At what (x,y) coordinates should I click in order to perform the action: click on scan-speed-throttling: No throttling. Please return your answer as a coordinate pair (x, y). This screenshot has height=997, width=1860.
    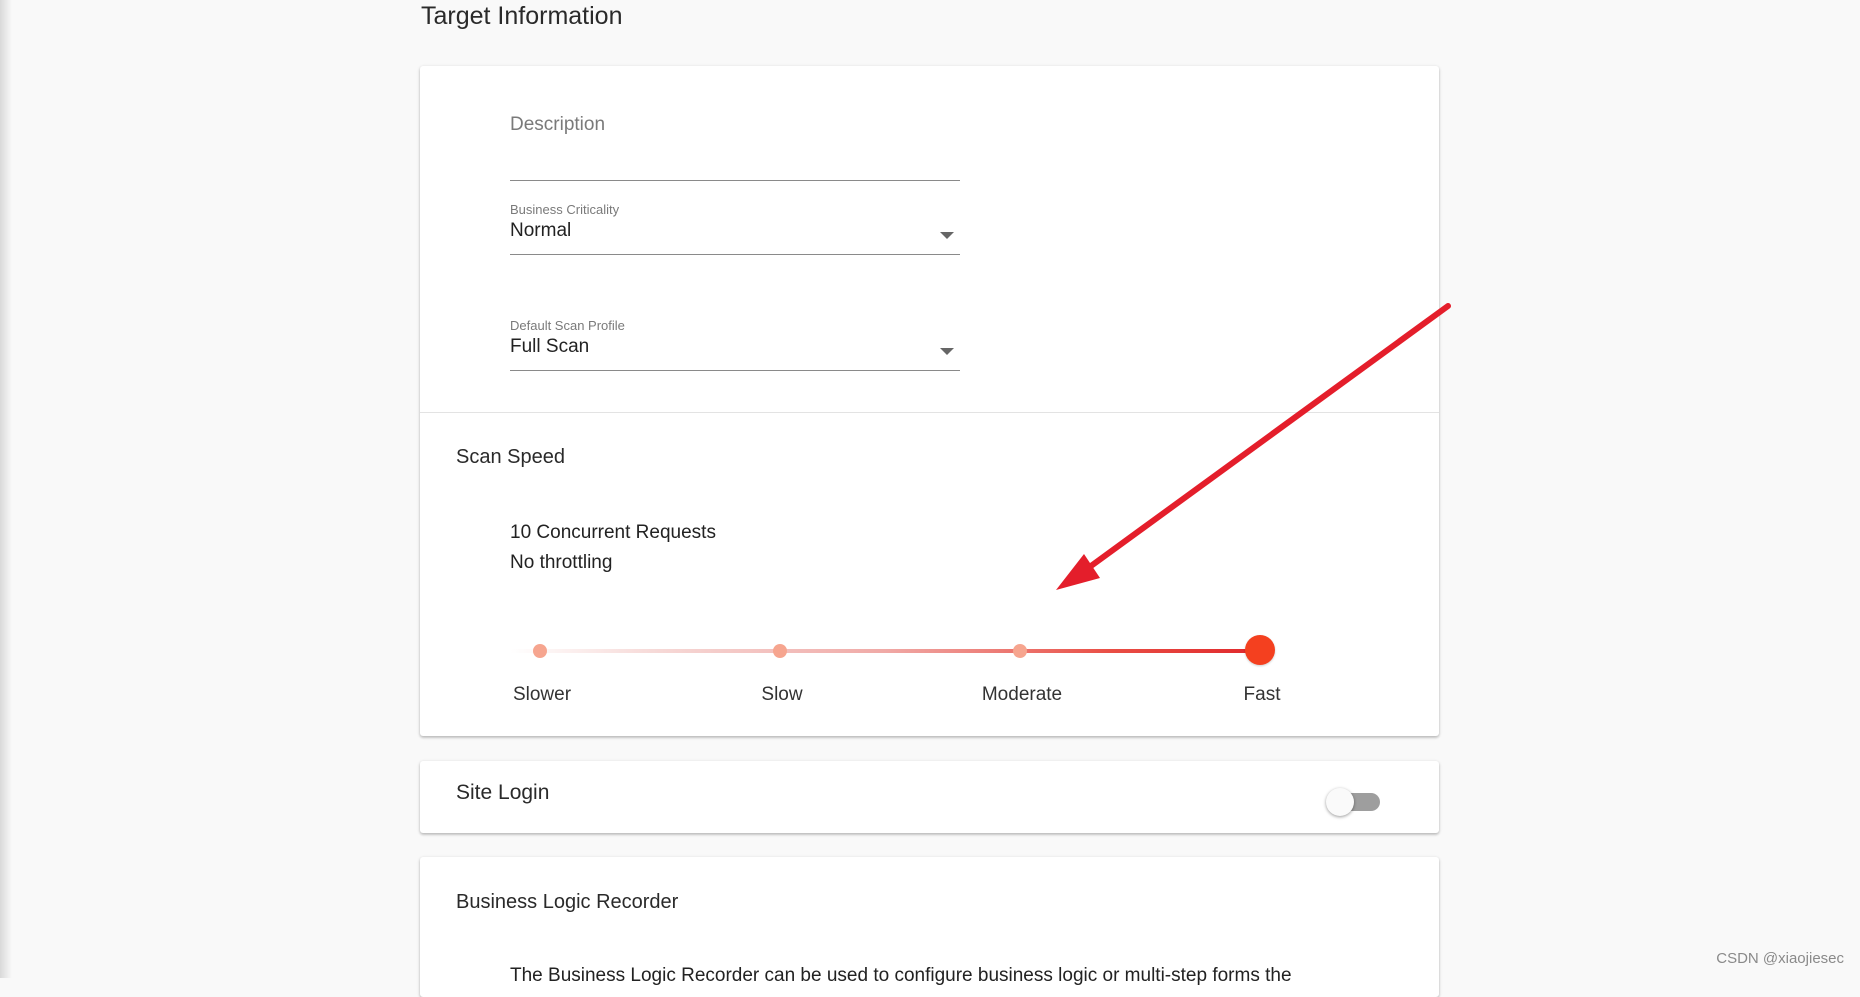
    Looking at the image, I should click on (561, 562).